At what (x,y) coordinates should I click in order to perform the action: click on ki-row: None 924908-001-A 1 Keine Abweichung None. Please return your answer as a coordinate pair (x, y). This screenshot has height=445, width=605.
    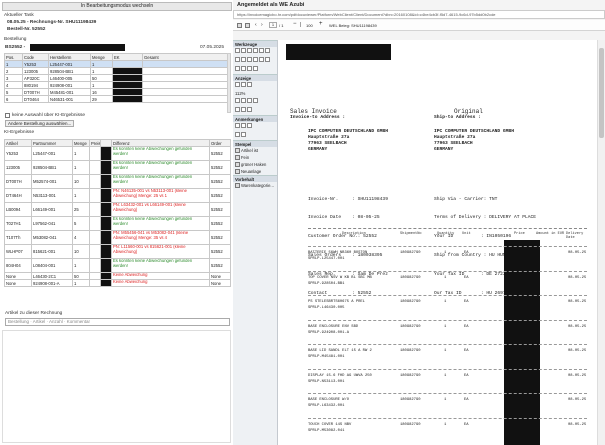
    Looking at the image, I should click on (117, 283).